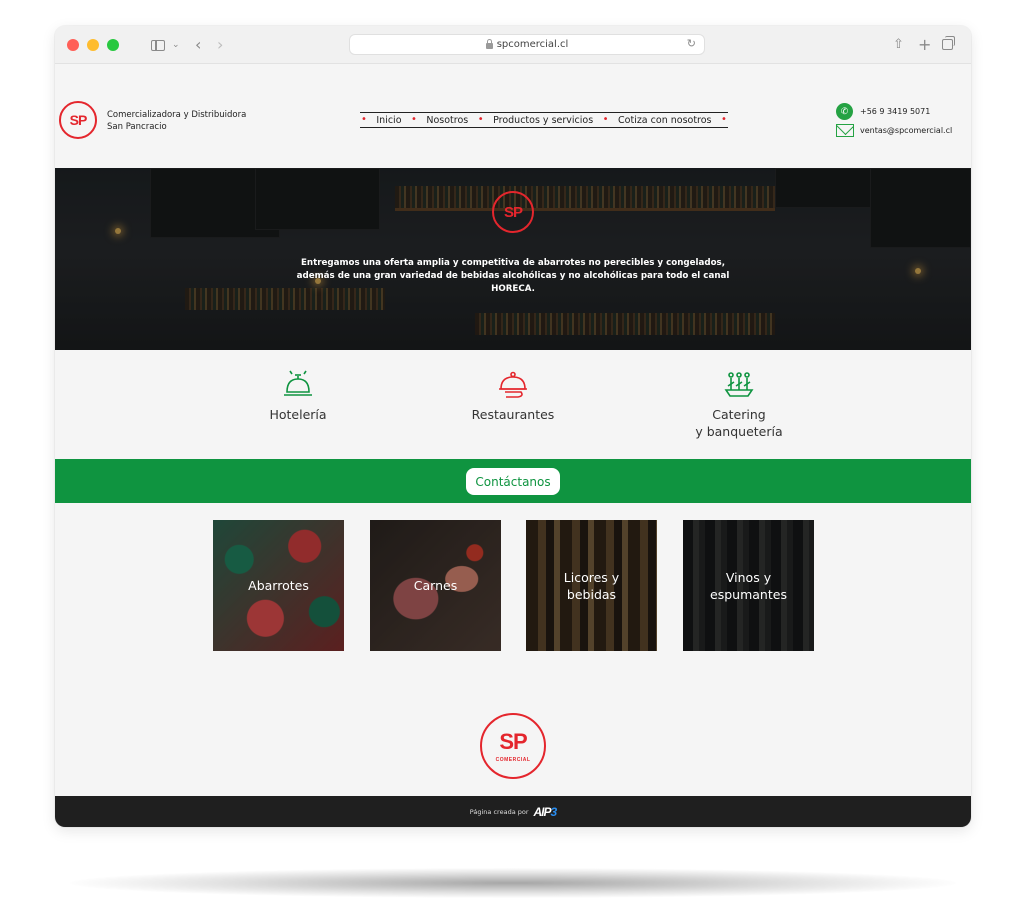 This screenshot has height=910, width=1026. I want to click on category-label: Carnes, so click(435, 585).